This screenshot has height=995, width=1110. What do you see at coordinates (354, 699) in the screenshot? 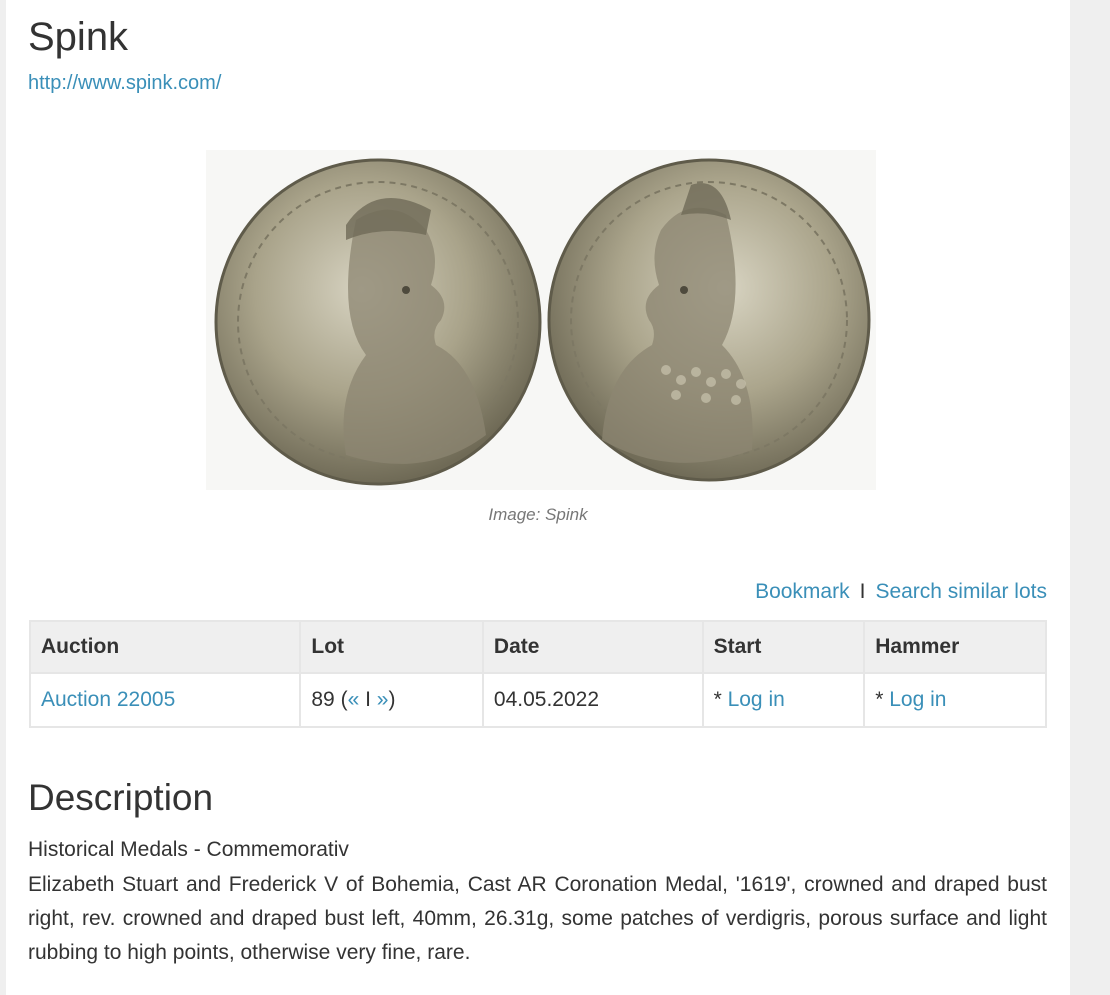
I see `previous-lot-link: «` at bounding box center [354, 699].